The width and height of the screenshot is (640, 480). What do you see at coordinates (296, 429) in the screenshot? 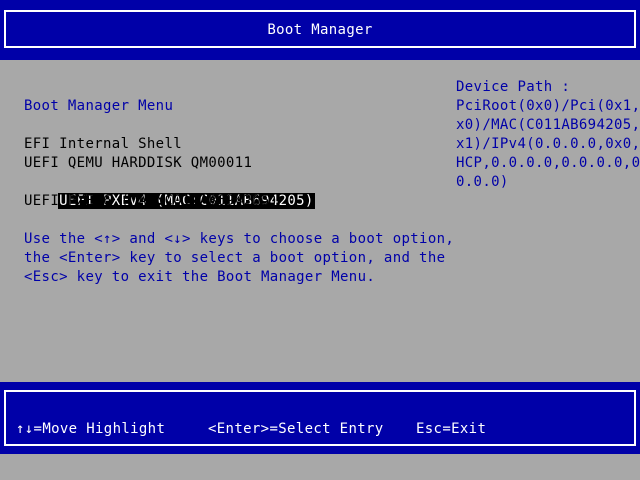
I see `help-select-entry: <Enter>=Select Entry` at bounding box center [296, 429].